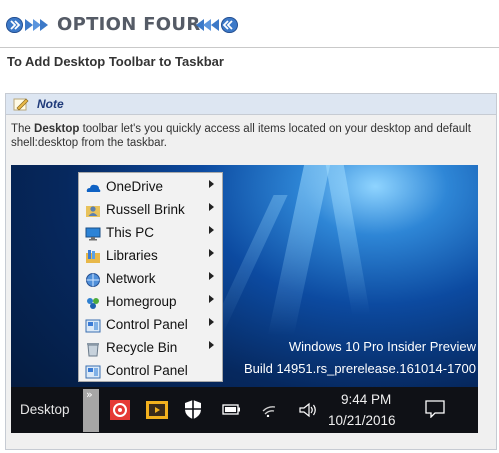 This screenshot has width=499, height=453. Describe the element at coordinates (115, 61) in the screenshot. I see `section-subtitle: To Add Desktop Toolbar to Taskbar` at that location.